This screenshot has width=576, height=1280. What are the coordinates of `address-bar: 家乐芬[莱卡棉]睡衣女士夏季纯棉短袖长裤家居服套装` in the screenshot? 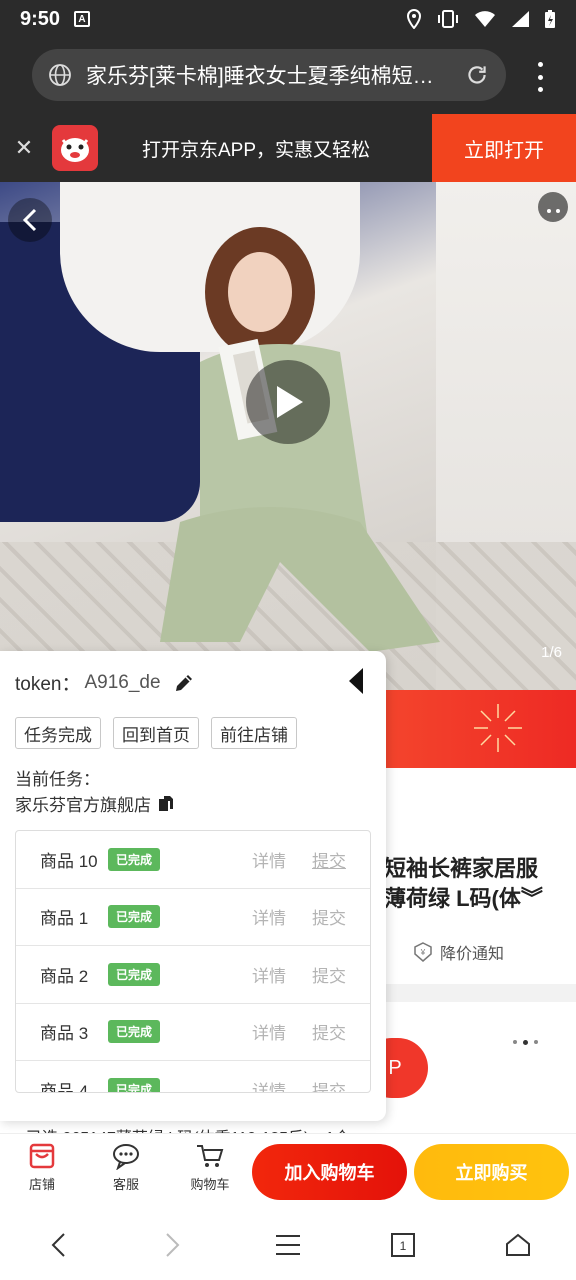 It's located at (269, 75).